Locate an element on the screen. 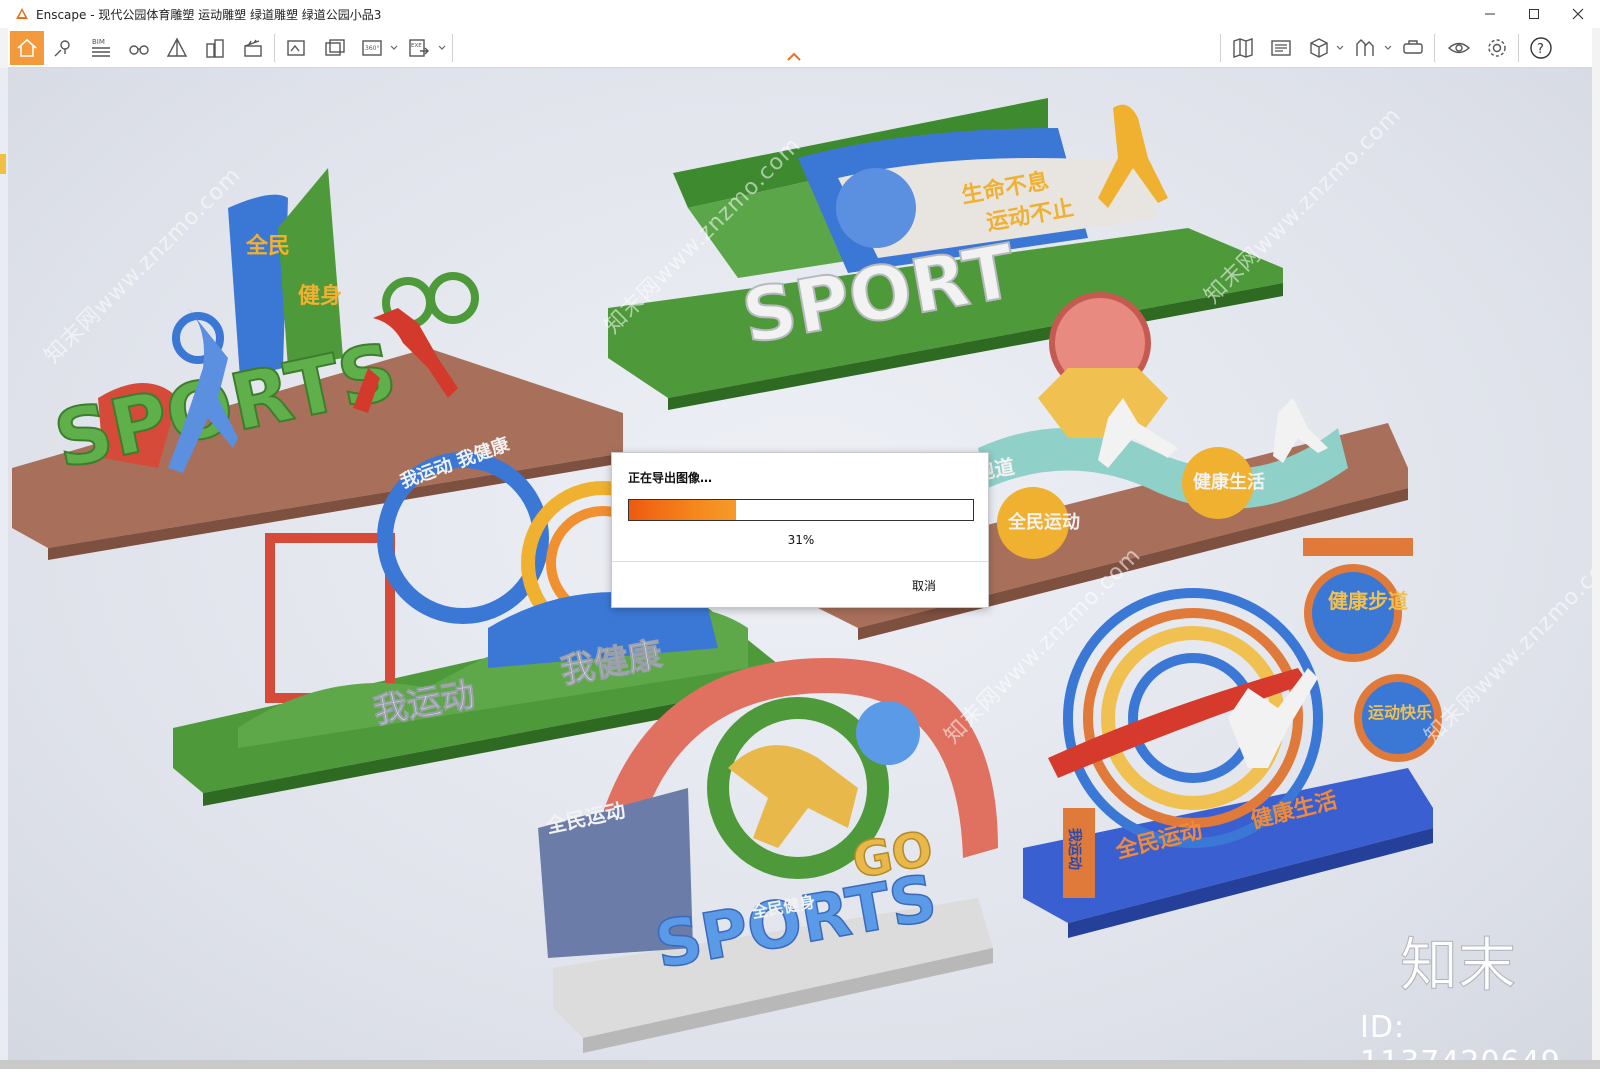 The height and width of the screenshot is (1080, 1600). title-bar: Enscape - 现代公园体育雕塑 运动雕塑 绿道雕塑 绿道公园小品3 is located at coordinates (800, 14).